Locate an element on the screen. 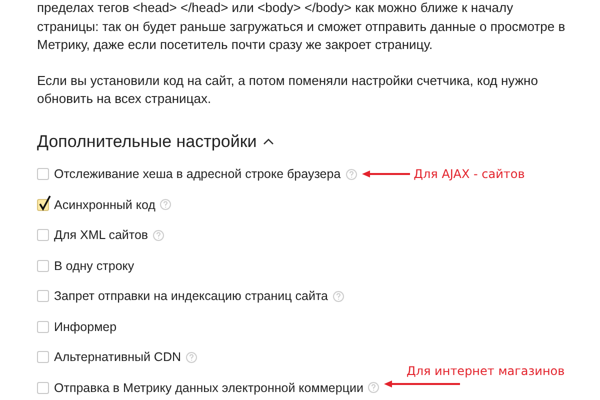 The width and height of the screenshot is (600, 400). section-heading: Дополнительные настройки is located at coordinates (147, 142).